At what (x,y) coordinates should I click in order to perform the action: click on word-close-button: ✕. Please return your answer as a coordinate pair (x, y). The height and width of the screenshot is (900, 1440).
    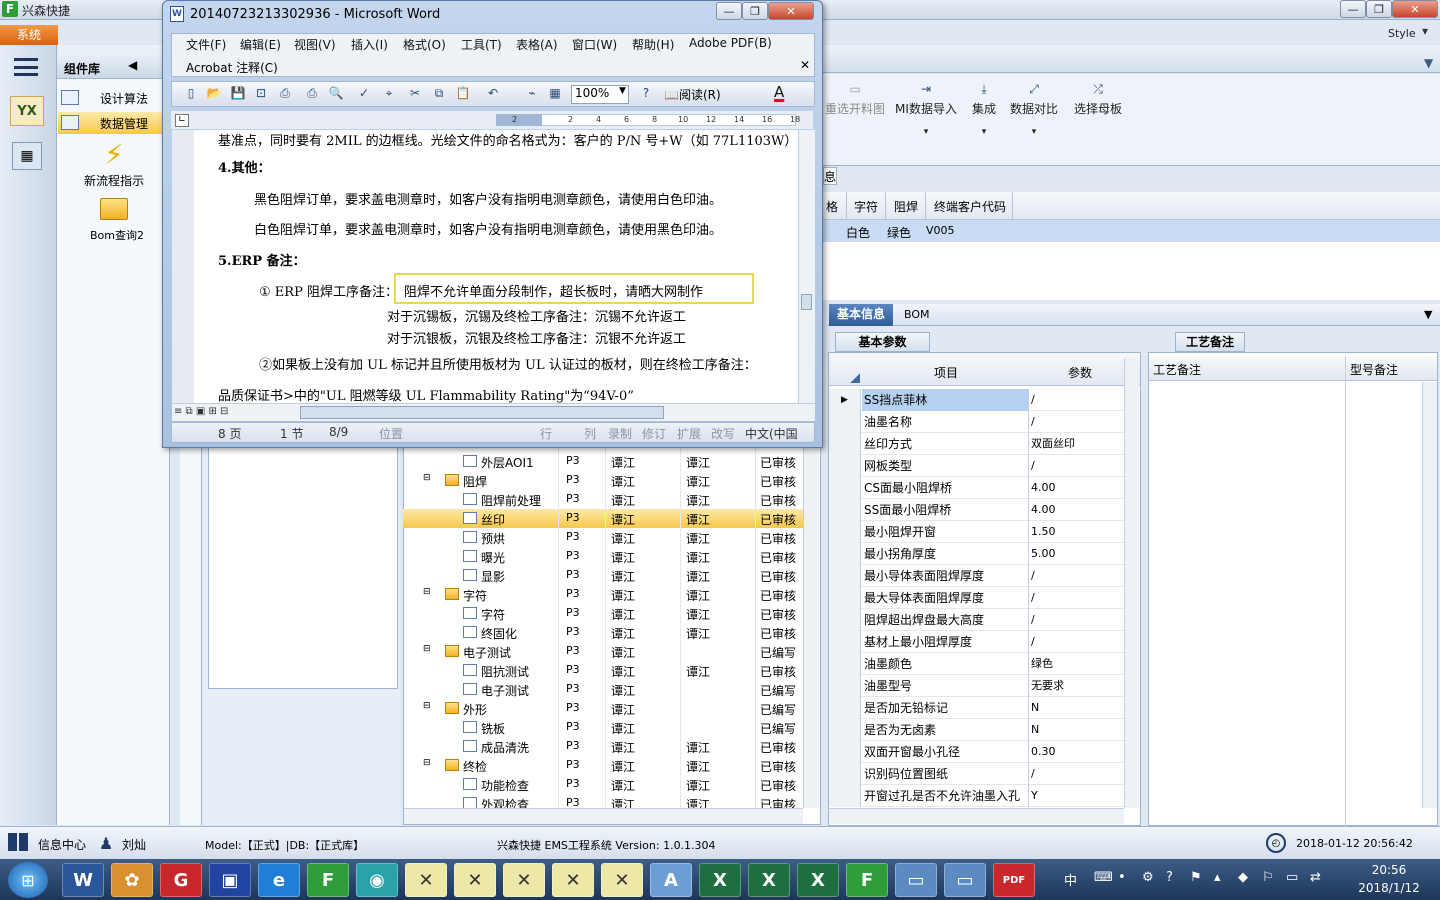
    Looking at the image, I should click on (791, 11).